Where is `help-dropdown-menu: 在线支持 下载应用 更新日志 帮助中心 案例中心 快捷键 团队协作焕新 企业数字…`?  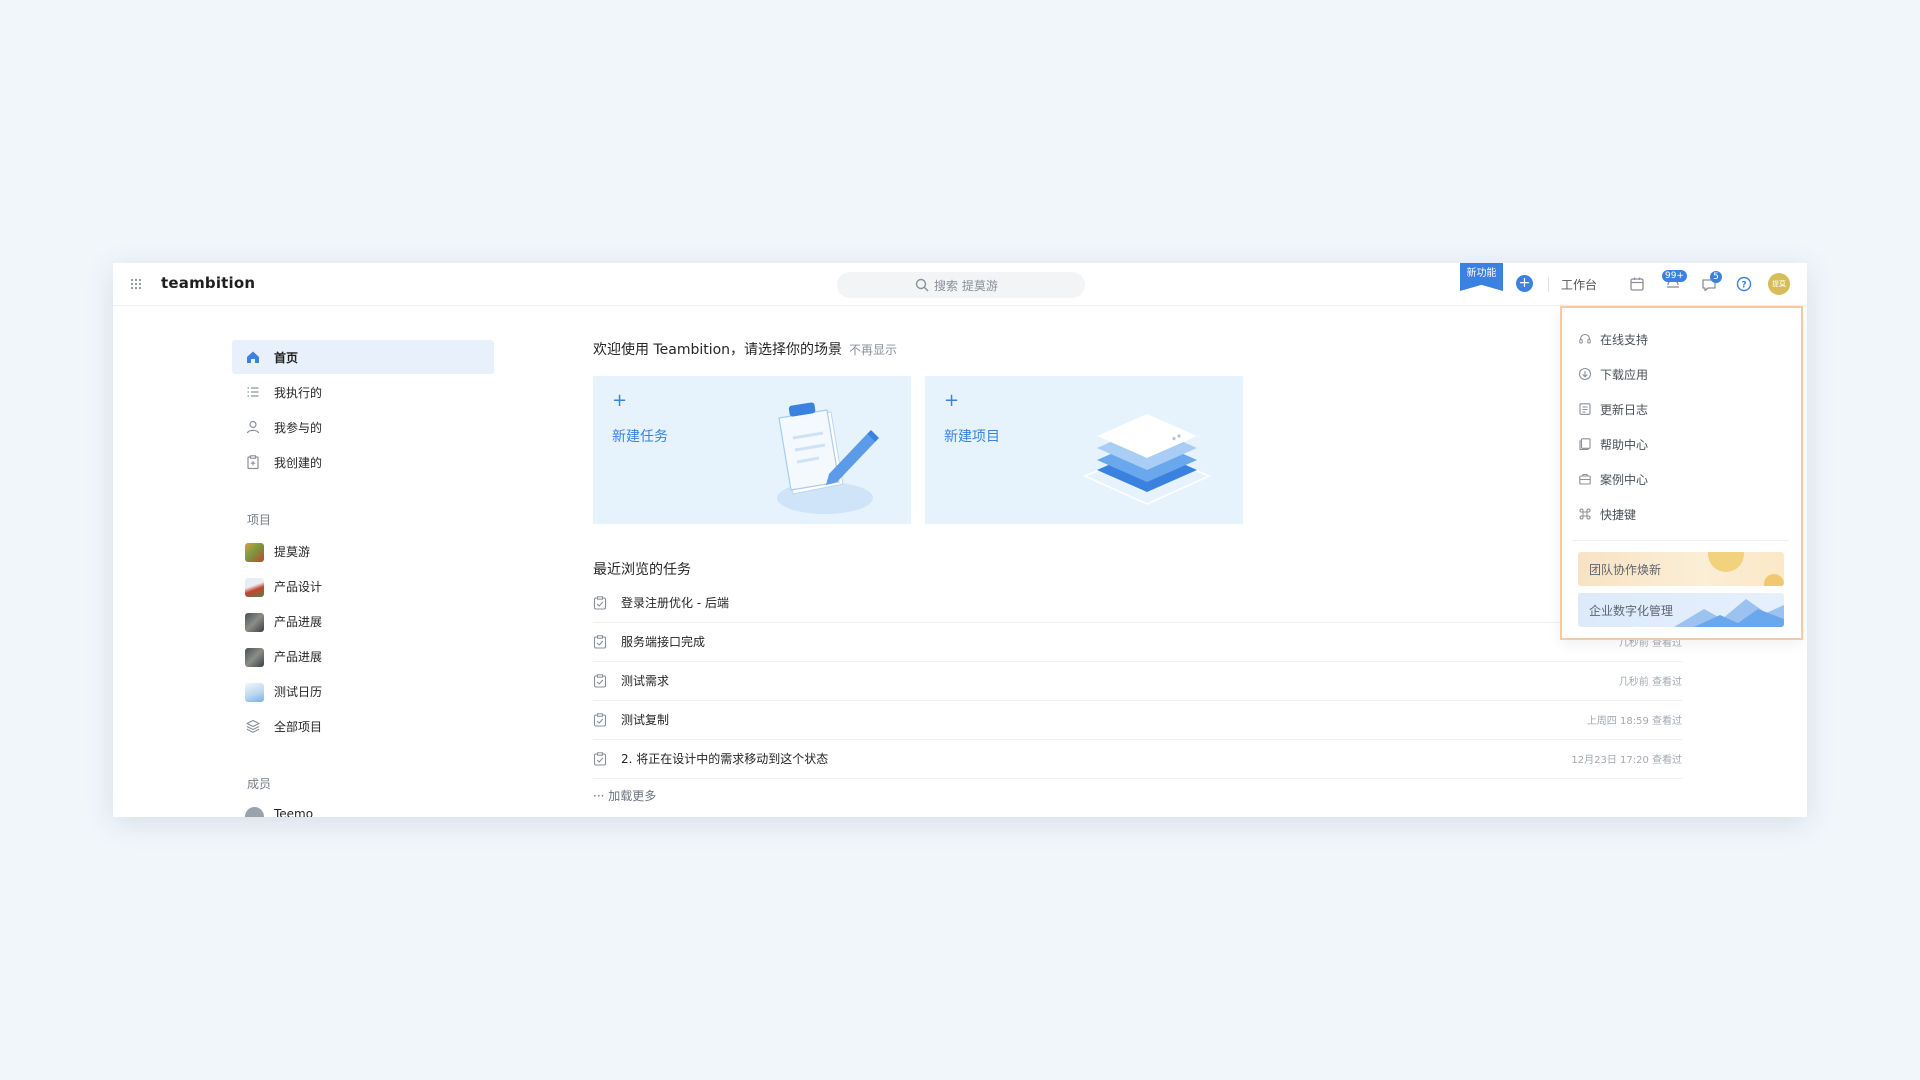 help-dropdown-menu: 在线支持 下载应用 更新日志 帮助中心 案例中心 快捷键 团队协作焕新 企业数字… is located at coordinates (1681, 473).